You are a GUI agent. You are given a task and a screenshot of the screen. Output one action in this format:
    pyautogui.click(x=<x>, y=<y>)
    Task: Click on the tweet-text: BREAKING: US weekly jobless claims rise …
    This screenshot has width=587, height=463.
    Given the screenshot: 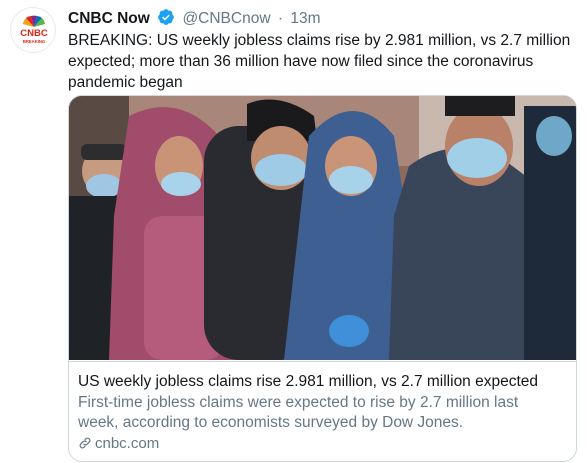 What is the action you would take?
    pyautogui.click(x=319, y=61)
    